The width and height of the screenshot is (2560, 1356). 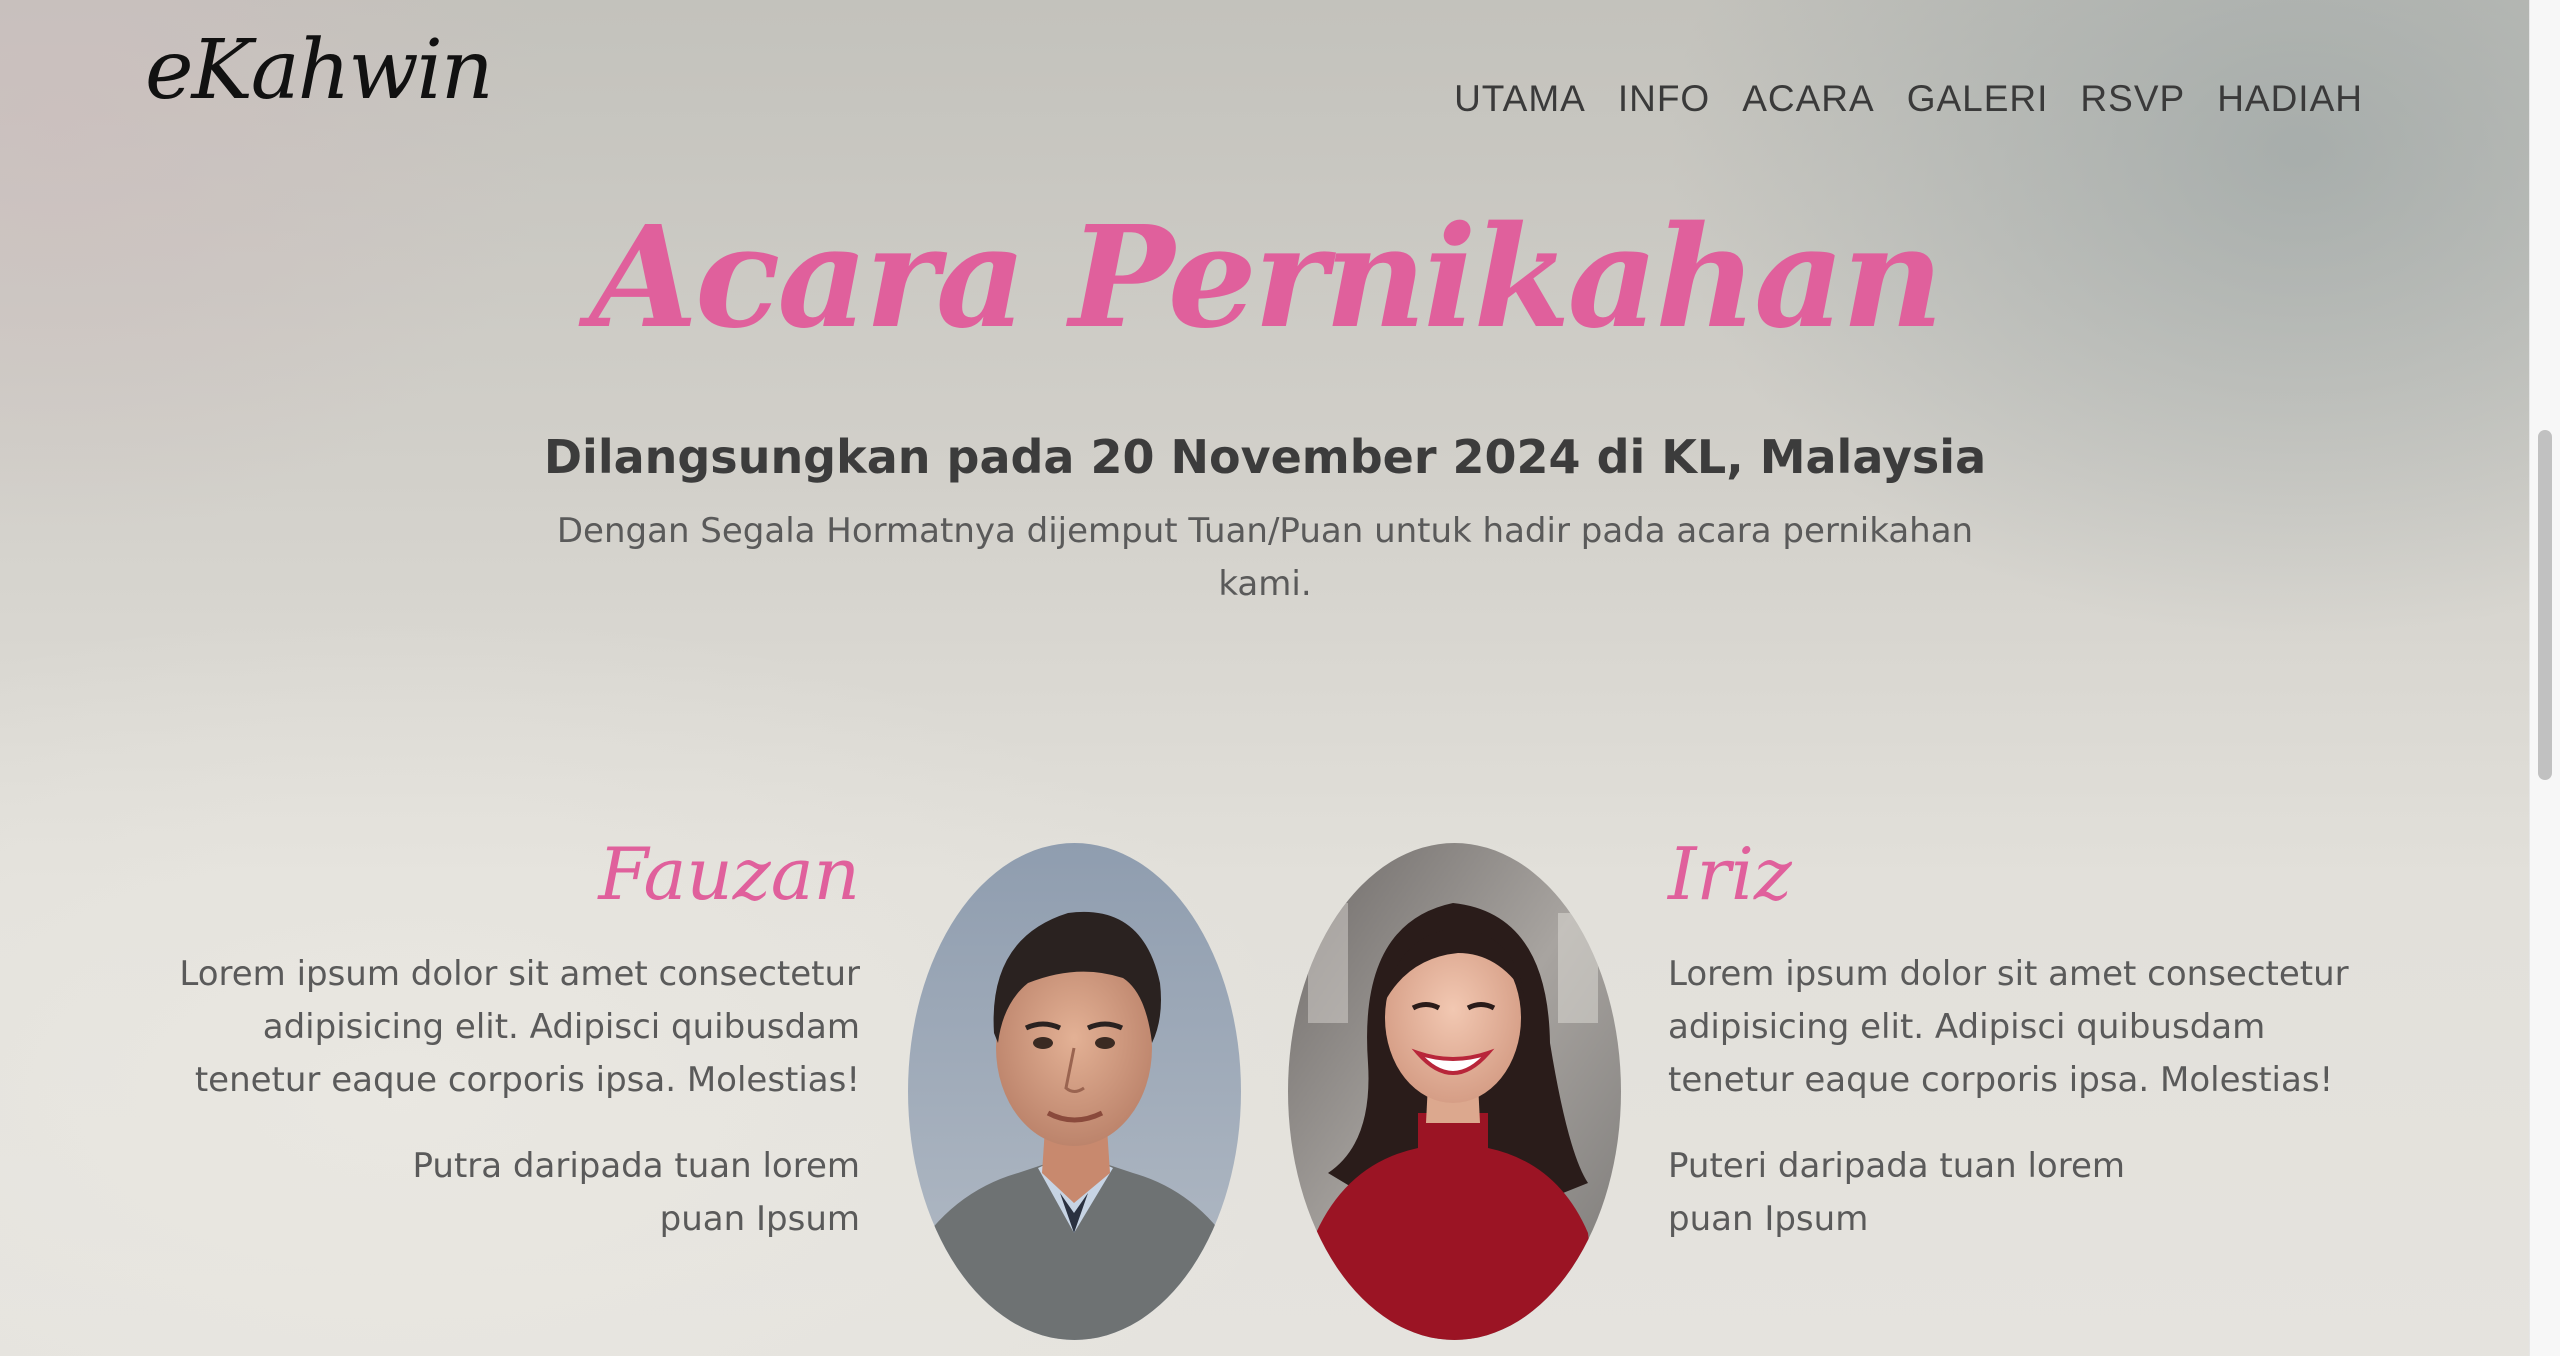 I want to click on site-logo: eKahwin, so click(x=319, y=71).